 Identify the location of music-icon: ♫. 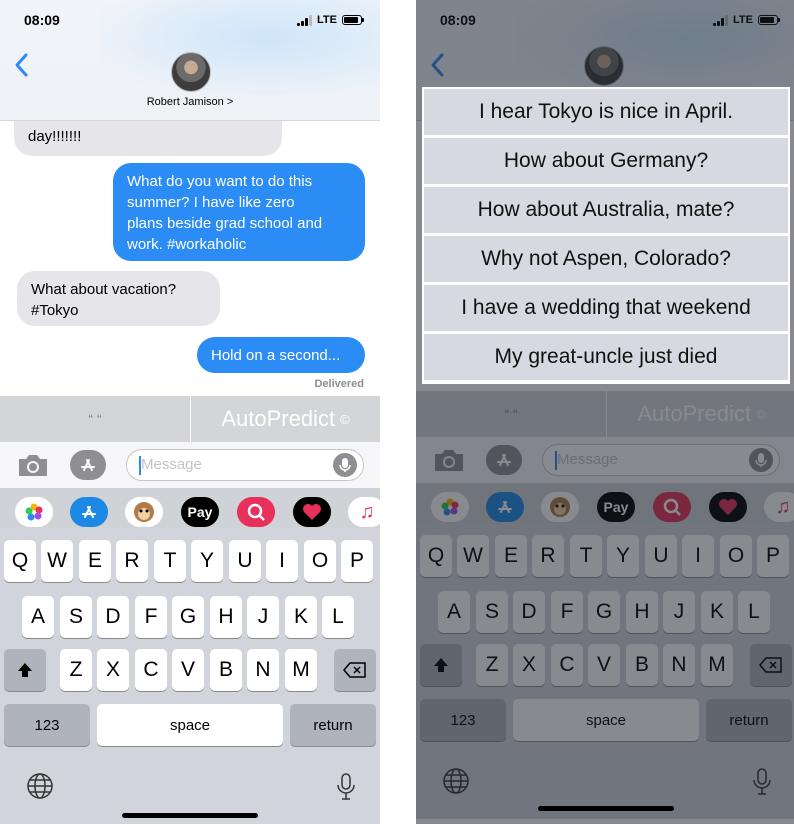
(364, 512).